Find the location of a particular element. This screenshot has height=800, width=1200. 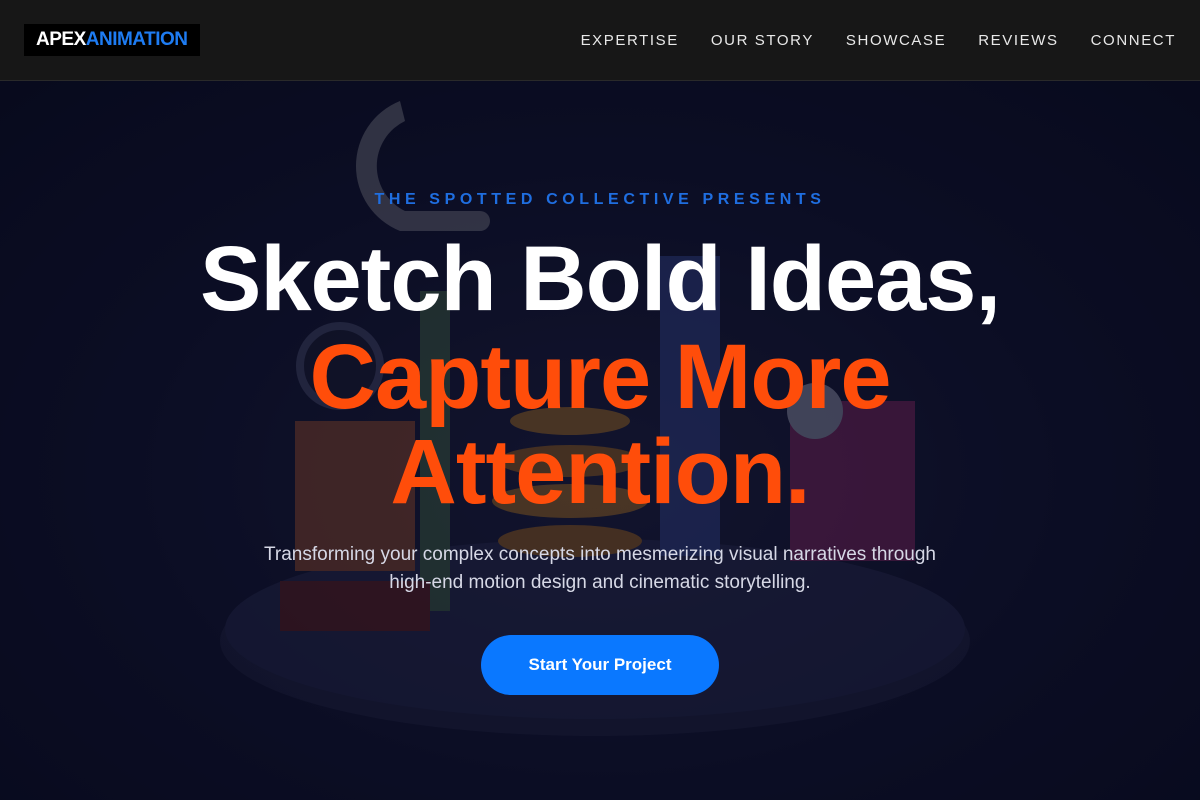

nav-link-our-story: OUR STORY is located at coordinates (762, 40).